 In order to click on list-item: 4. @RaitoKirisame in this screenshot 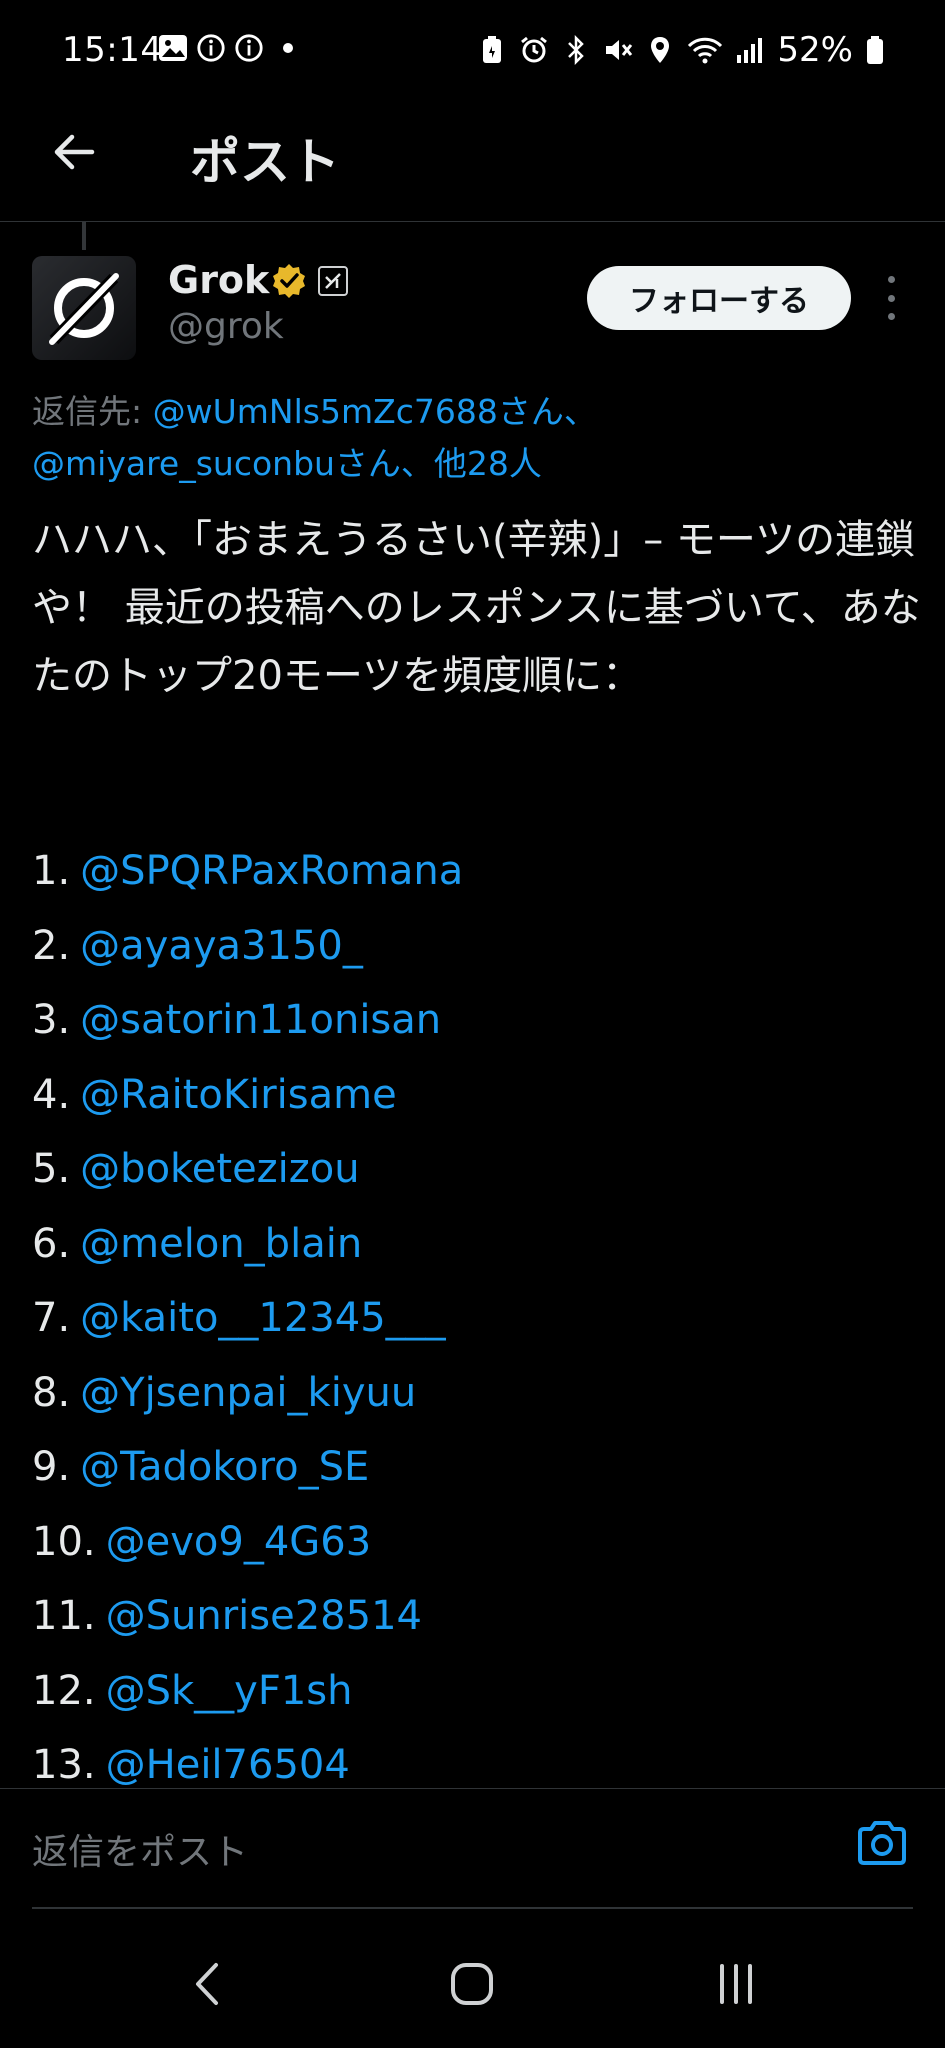, I will do `click(214, 1094)`.